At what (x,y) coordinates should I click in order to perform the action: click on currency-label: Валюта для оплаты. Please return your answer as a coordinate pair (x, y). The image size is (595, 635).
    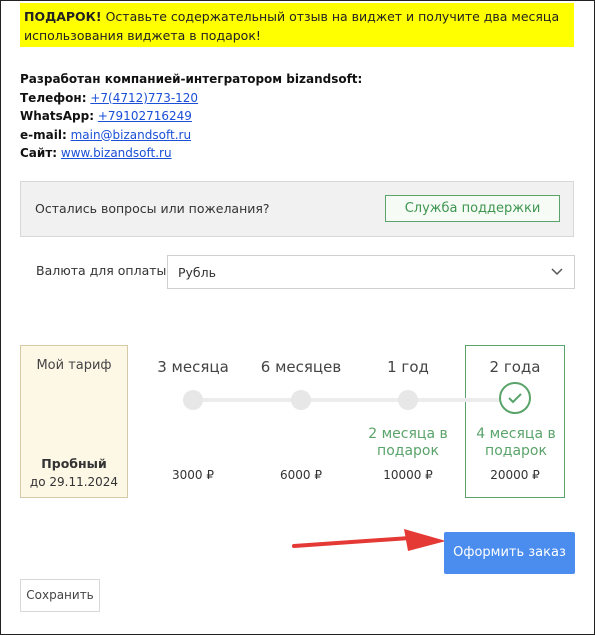
    Looking at the image, I should click on (101, 270).